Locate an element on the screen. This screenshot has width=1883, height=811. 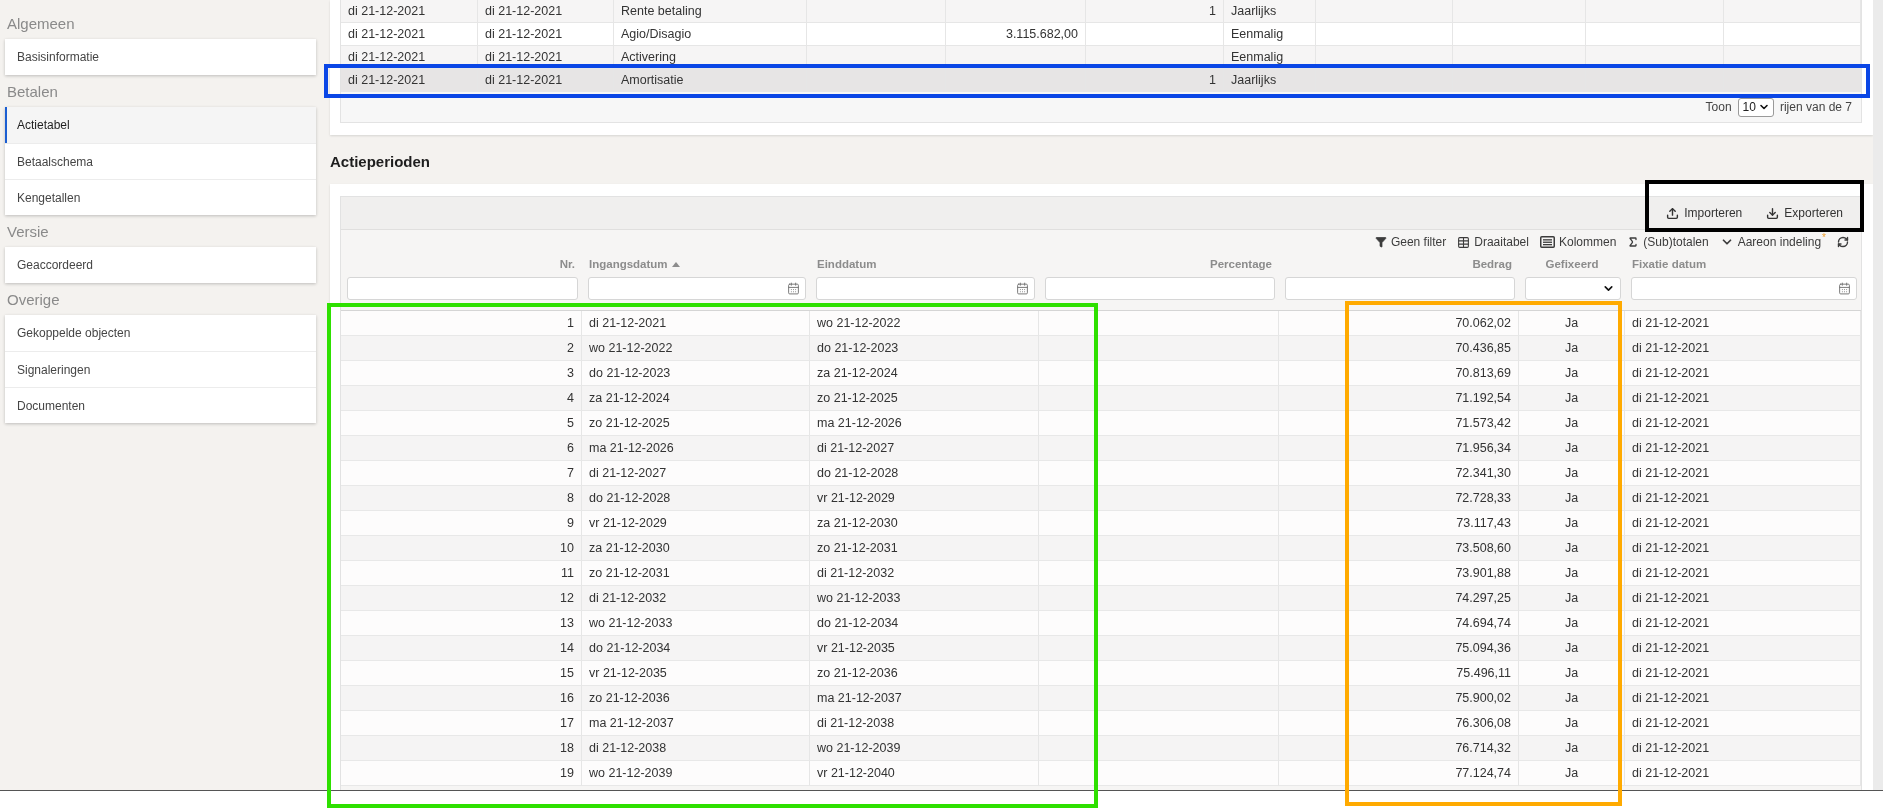
sidebar-item: Betaalschema is located at coordinates (160, 161).